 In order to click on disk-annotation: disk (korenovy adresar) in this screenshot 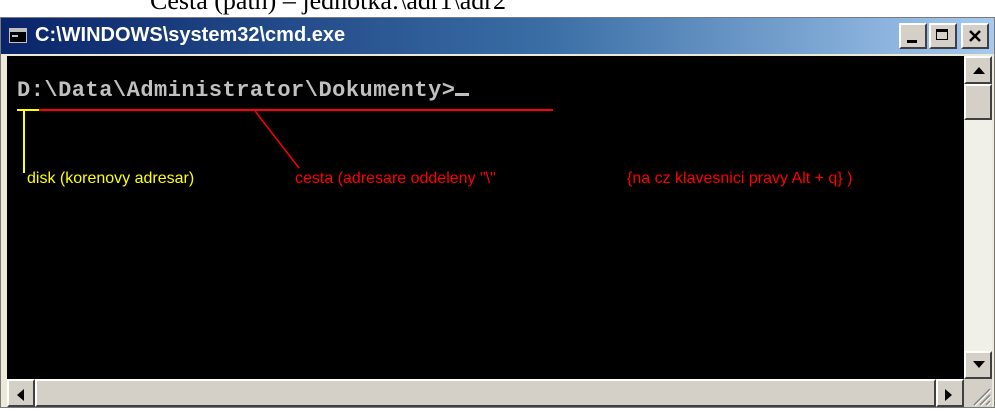, I will do `click(111, 178)`.